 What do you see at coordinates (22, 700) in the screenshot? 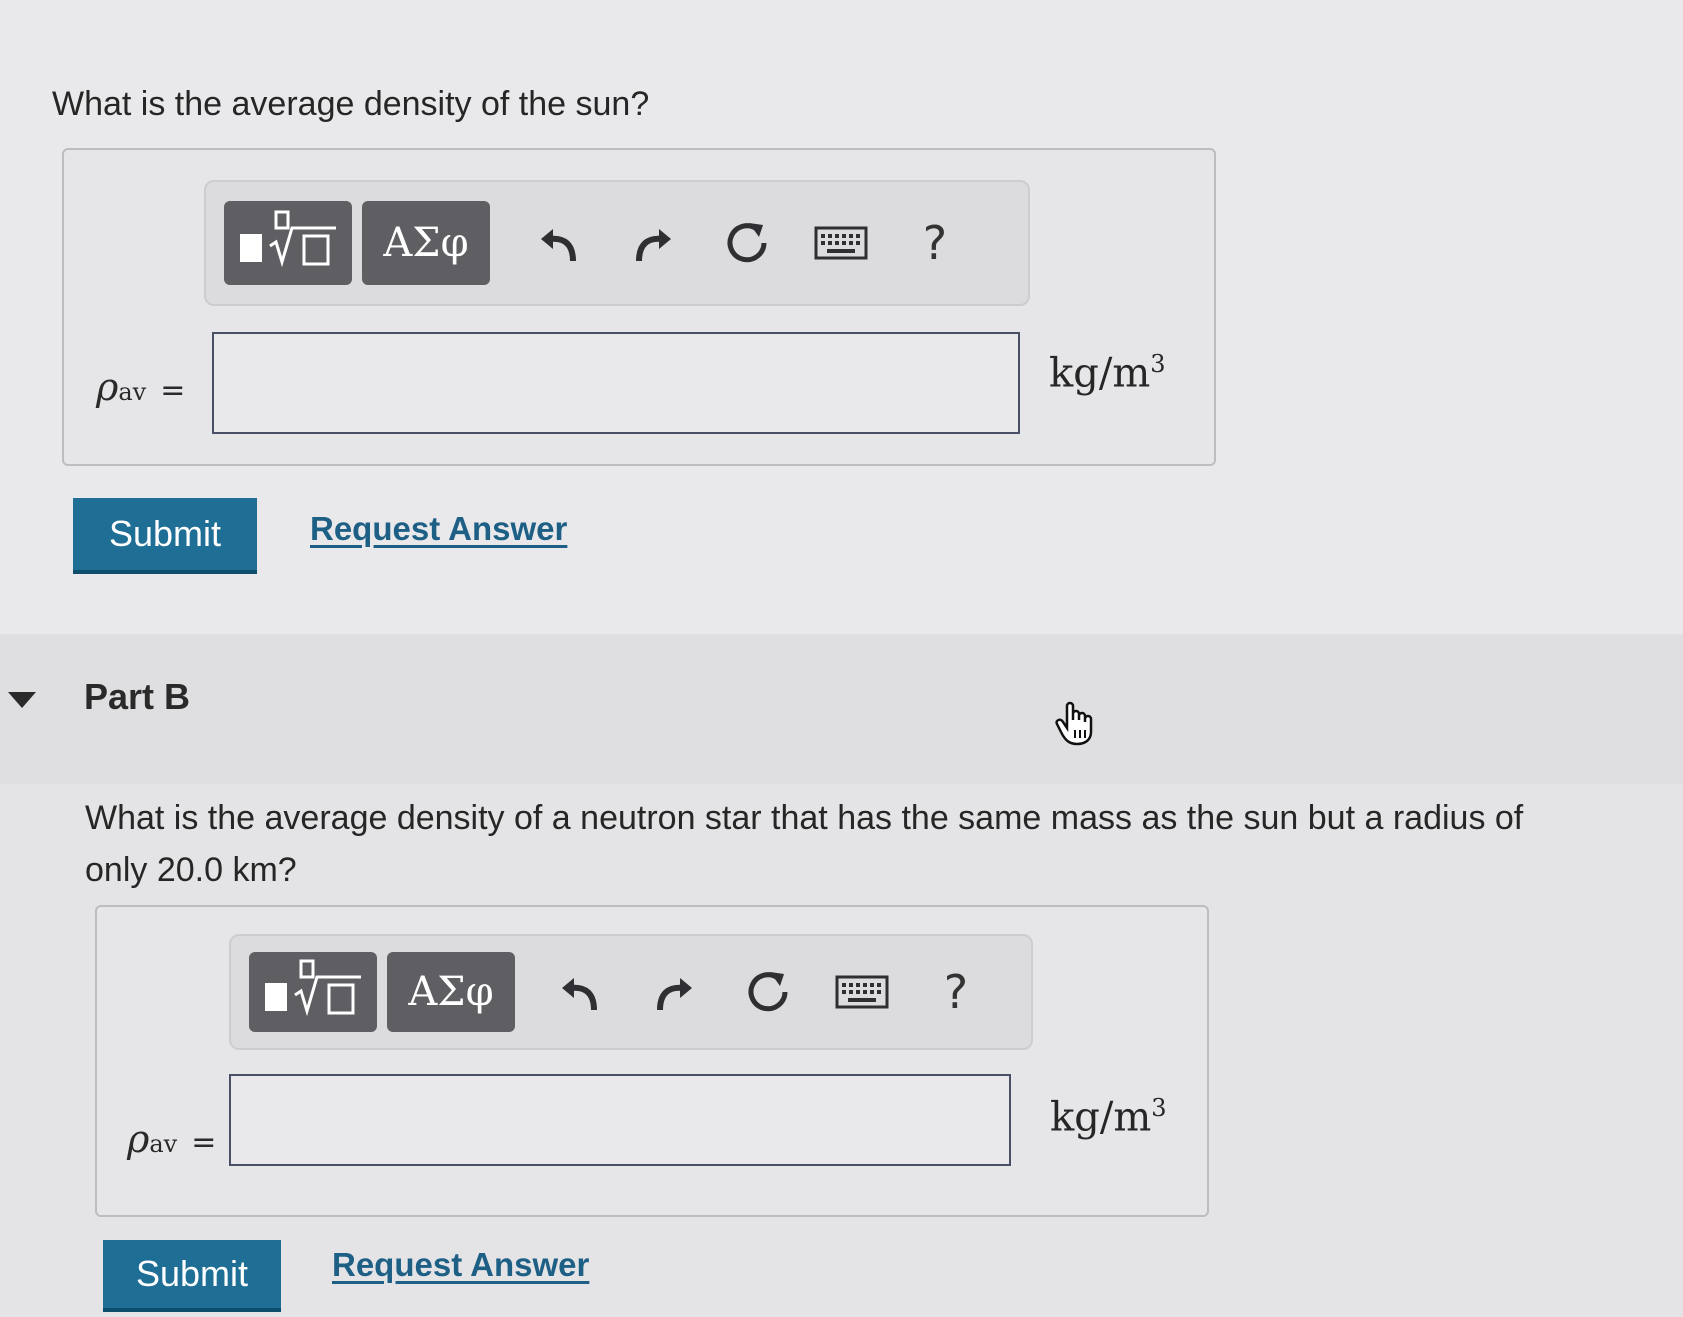
I see `collapse-caret-icon` at bounding box center [22, 700].